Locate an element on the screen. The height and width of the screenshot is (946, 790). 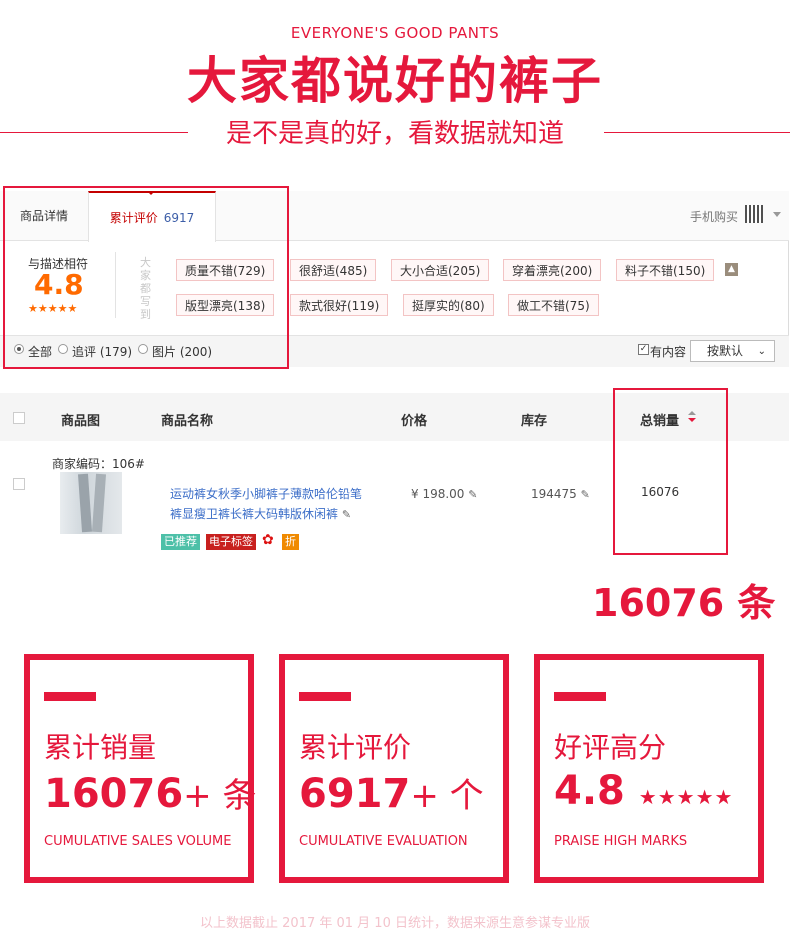
qr-code-icon is located at coordinates (754, 214).